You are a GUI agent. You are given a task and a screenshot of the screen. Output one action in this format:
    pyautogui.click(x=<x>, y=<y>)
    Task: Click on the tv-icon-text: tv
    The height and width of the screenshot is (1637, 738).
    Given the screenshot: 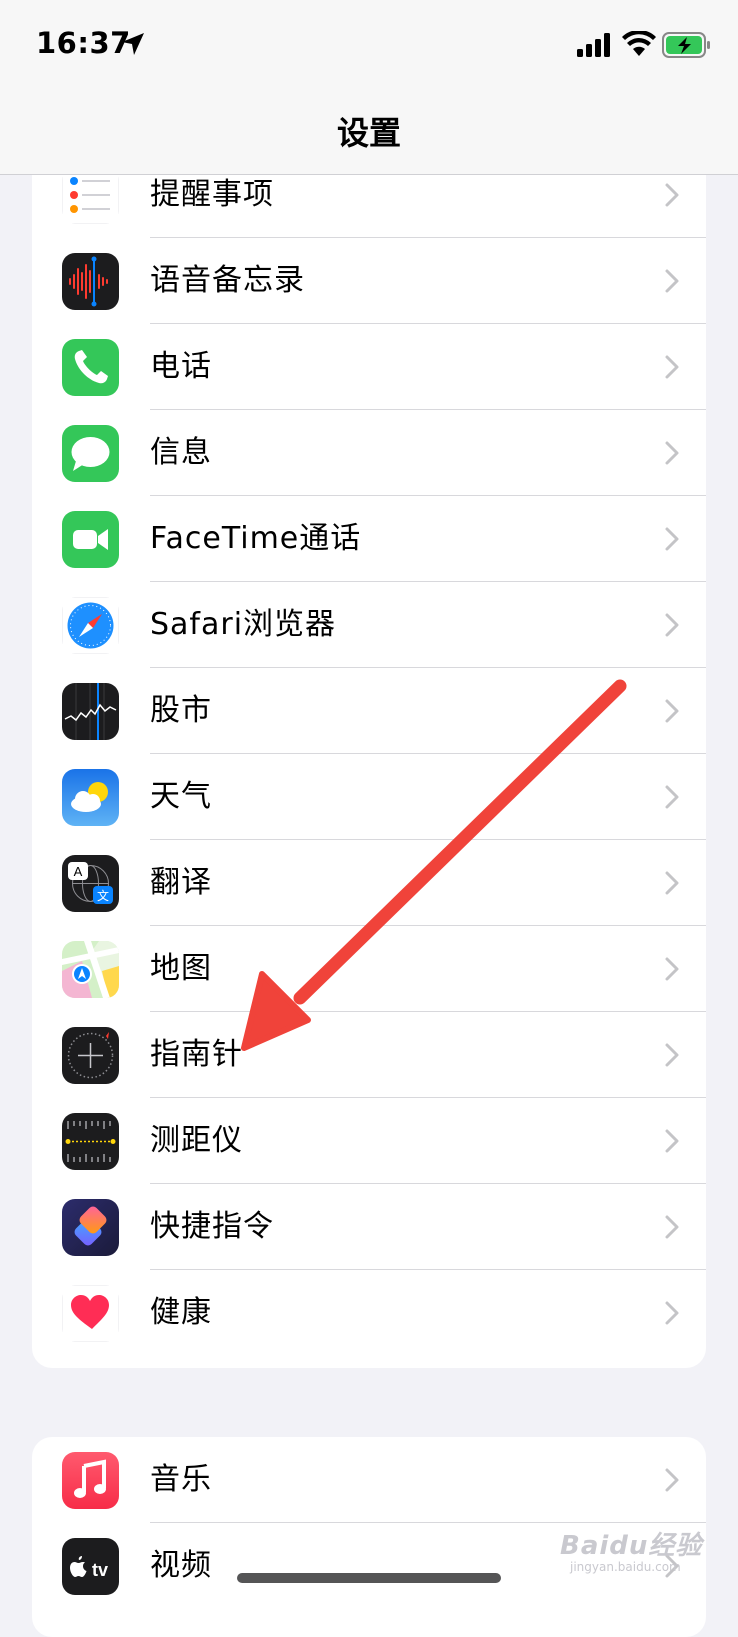 What is the action you would take?
    pyautogui.click(x=100, y=1570)
    